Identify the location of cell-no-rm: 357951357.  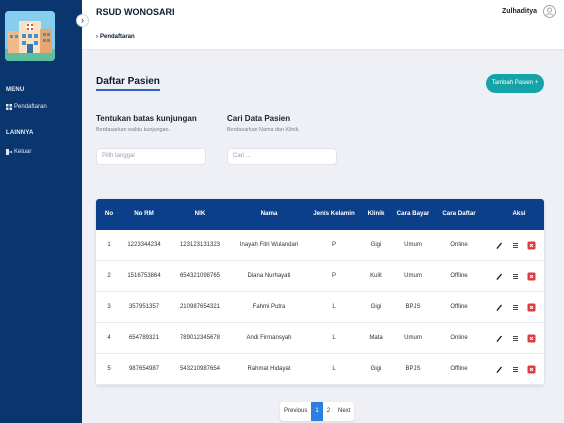
(144, 307).